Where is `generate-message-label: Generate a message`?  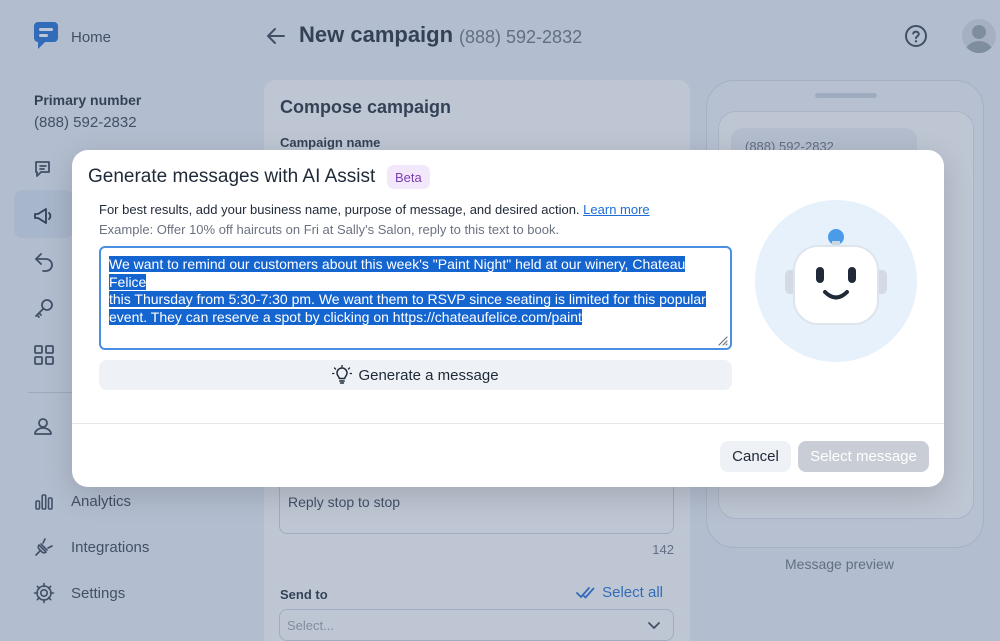 generate-message-label: Generate a message is located at coordinates (428, 375).